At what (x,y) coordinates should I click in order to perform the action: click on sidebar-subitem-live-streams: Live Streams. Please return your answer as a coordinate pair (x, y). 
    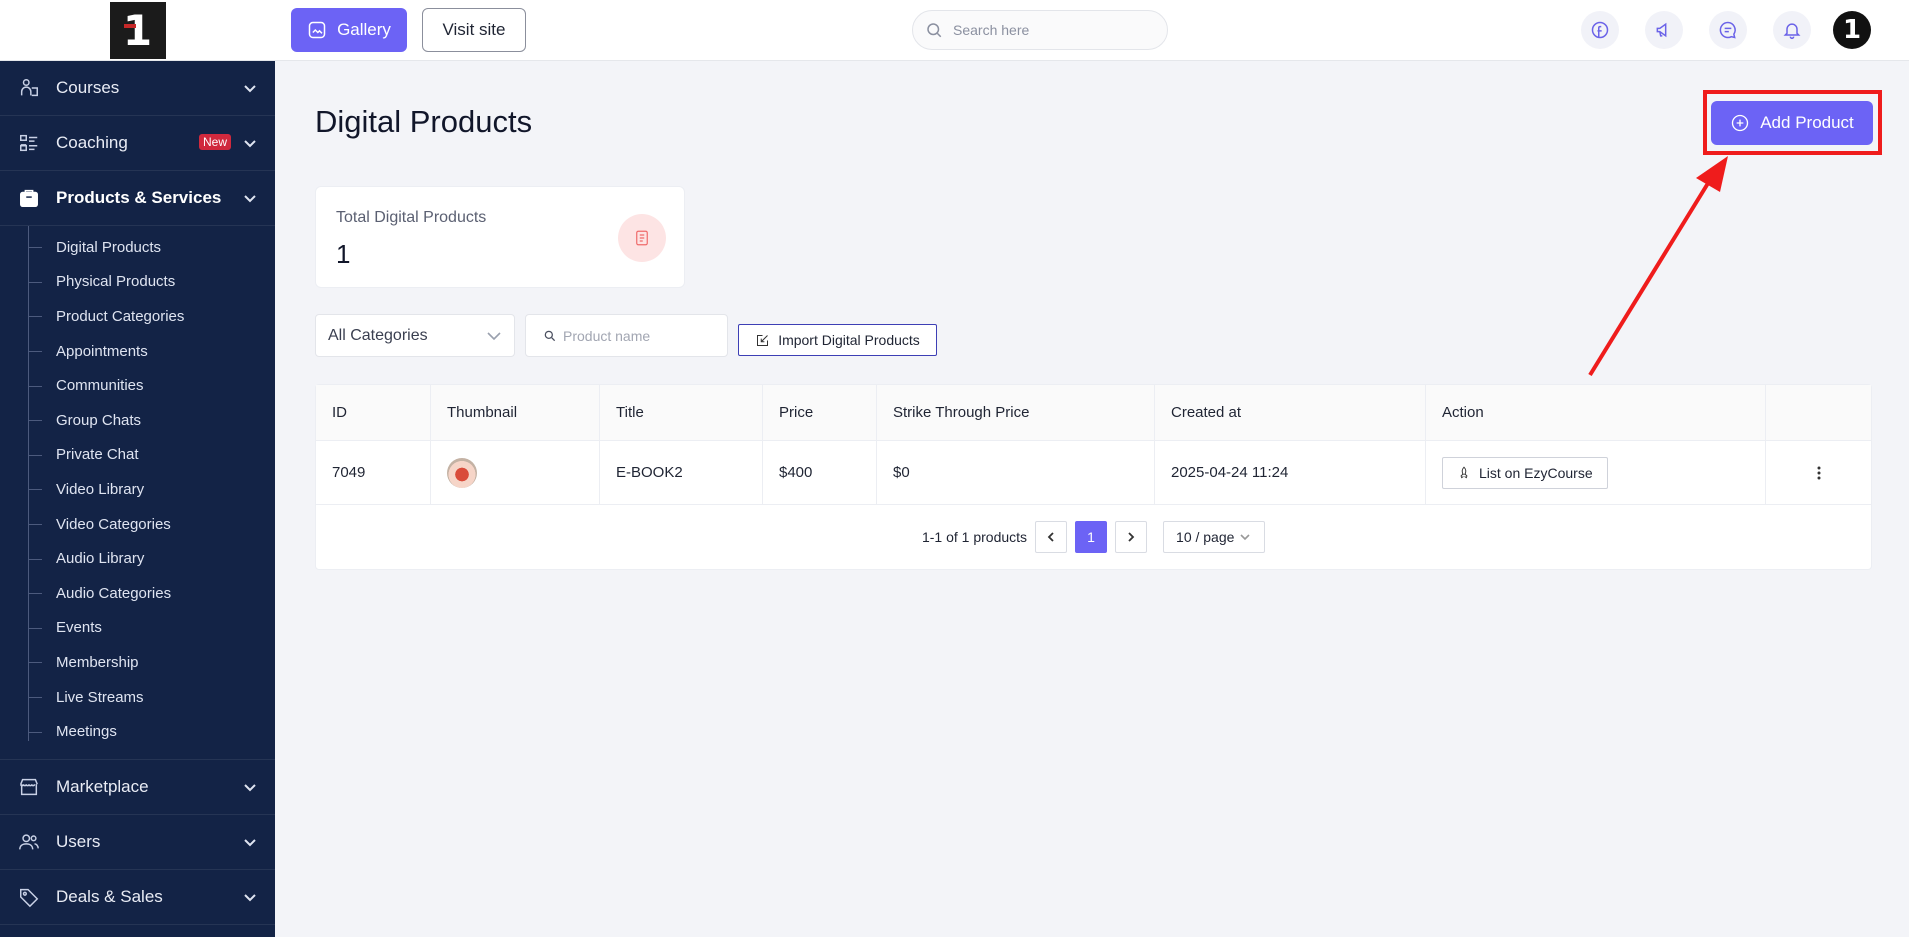
    Looking at the image, I should click on (137, 697).